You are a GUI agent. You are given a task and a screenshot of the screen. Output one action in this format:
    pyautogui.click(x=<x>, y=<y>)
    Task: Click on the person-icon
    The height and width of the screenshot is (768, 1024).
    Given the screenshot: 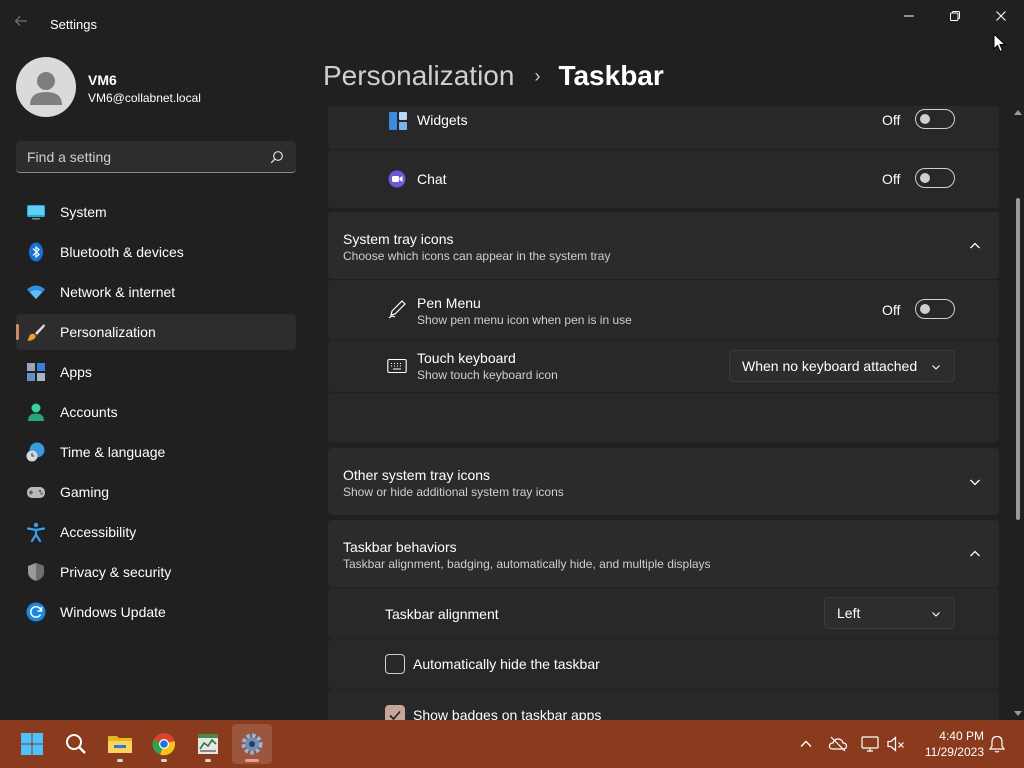 What is the action you would take?
    pyautogui.click(x=36, y=412)
    